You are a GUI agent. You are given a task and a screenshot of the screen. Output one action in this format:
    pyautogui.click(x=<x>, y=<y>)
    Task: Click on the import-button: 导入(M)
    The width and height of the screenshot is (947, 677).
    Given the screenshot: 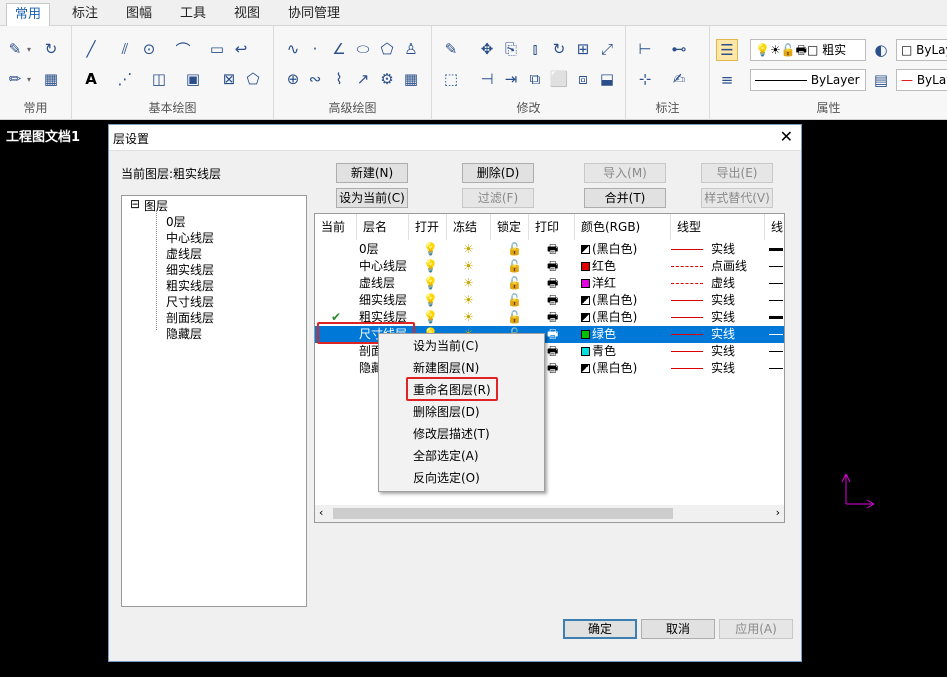 What is the action you would take?
    pyautogui.click(x=625, y=173)
    